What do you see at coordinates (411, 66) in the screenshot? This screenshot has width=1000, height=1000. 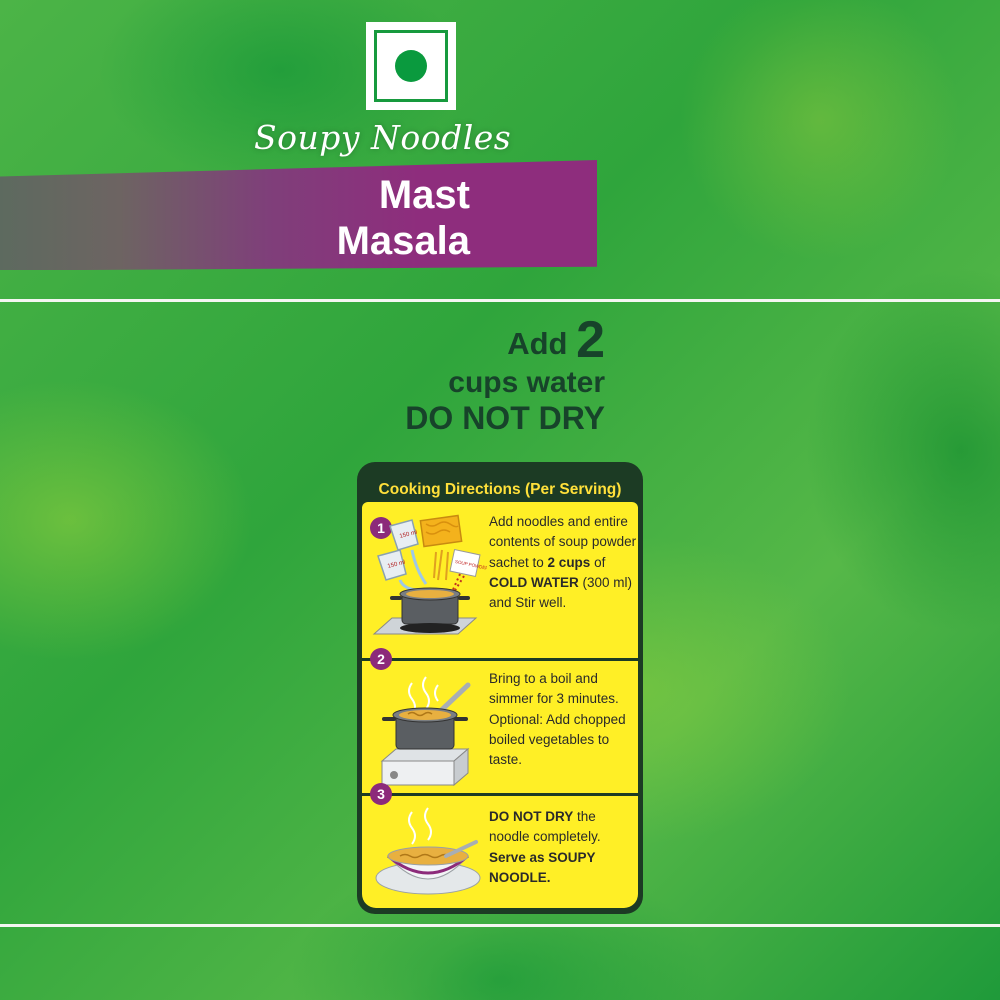 I see `veg-mark-icon` at bounding box center [411, 66].